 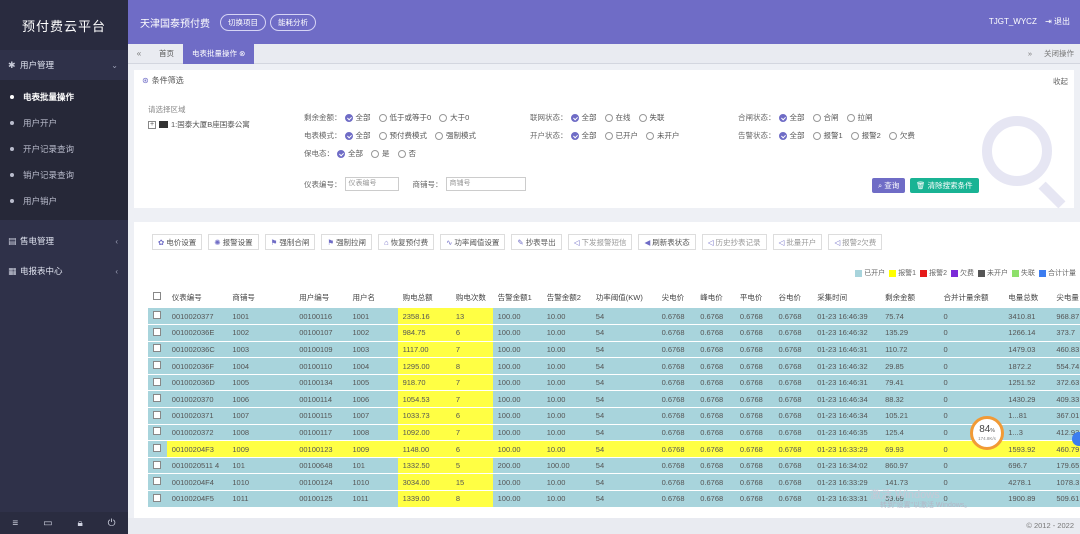 I want to click on restore-prepaid-button: ⌂ 恢复预付费, so click(x=406, y=242).